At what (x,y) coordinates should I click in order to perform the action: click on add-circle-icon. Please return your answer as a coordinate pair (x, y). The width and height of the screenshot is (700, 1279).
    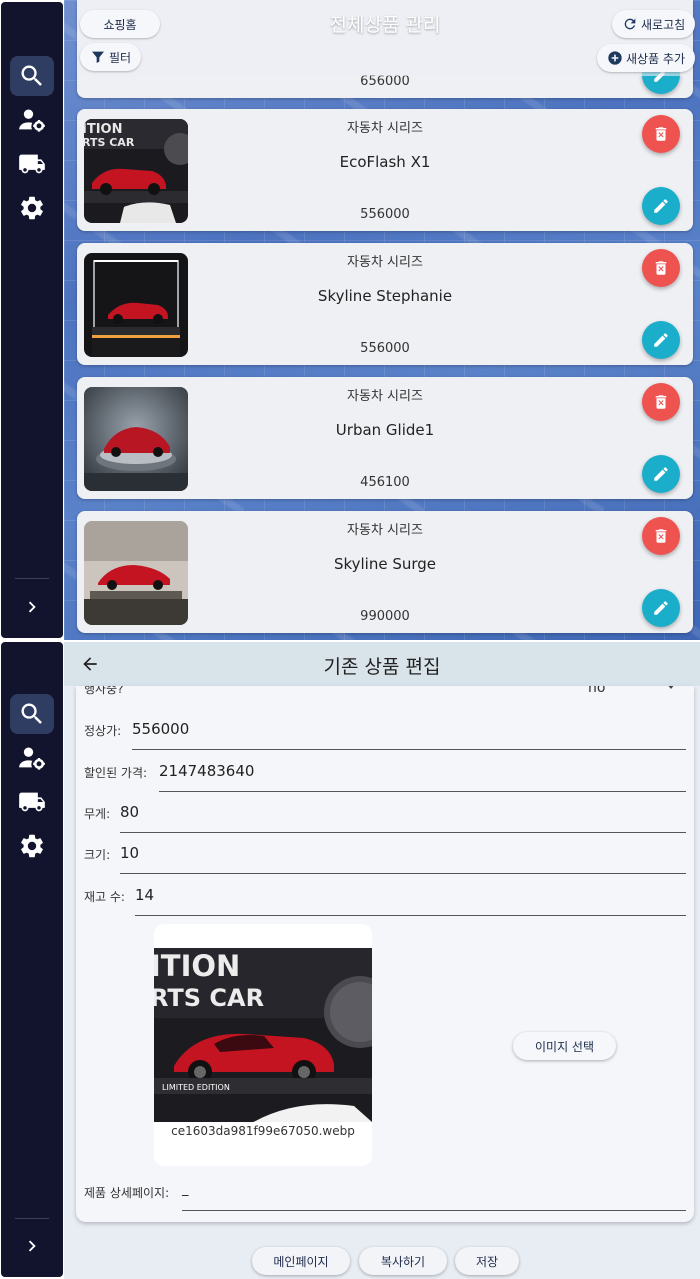
    Looking at the image, I should click on (615, 58).